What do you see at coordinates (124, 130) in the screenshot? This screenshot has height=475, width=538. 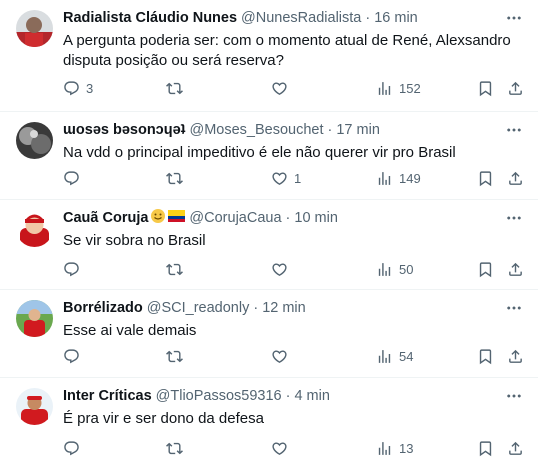 I see `author-name: ɯosǝs bǝsonɔɥǝʇ` at bounding box center [124, 130].